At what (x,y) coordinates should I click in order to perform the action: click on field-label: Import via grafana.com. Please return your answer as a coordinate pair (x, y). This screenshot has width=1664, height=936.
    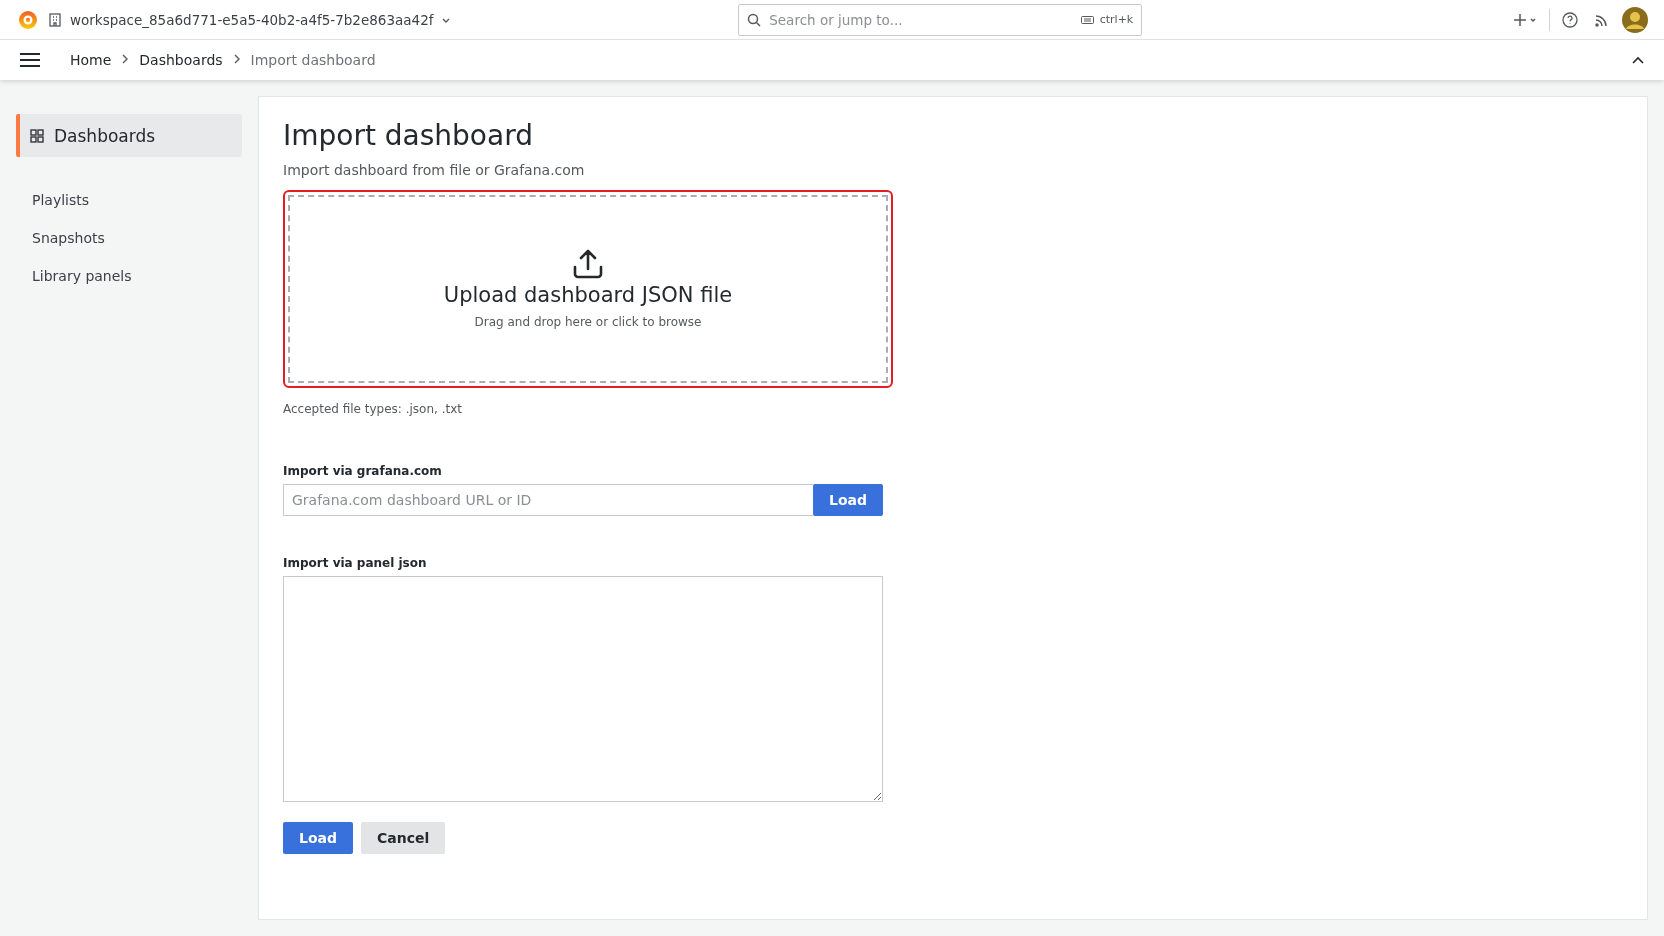
    Looking at the image, I should click on (363, 471).